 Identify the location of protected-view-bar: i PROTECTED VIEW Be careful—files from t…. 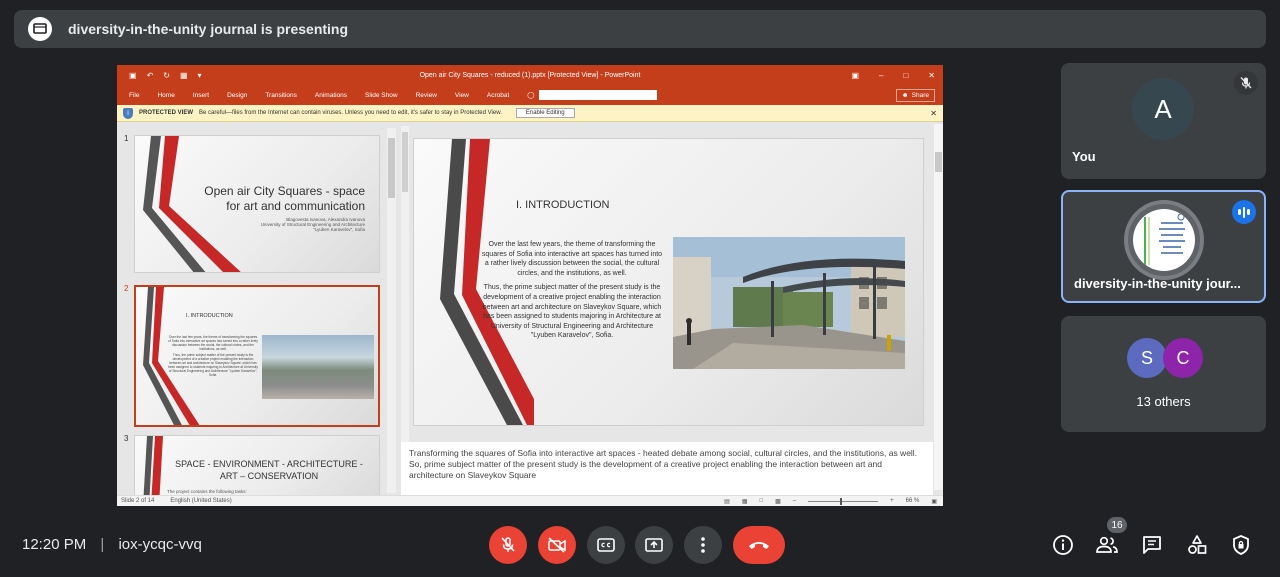
(530, 113).